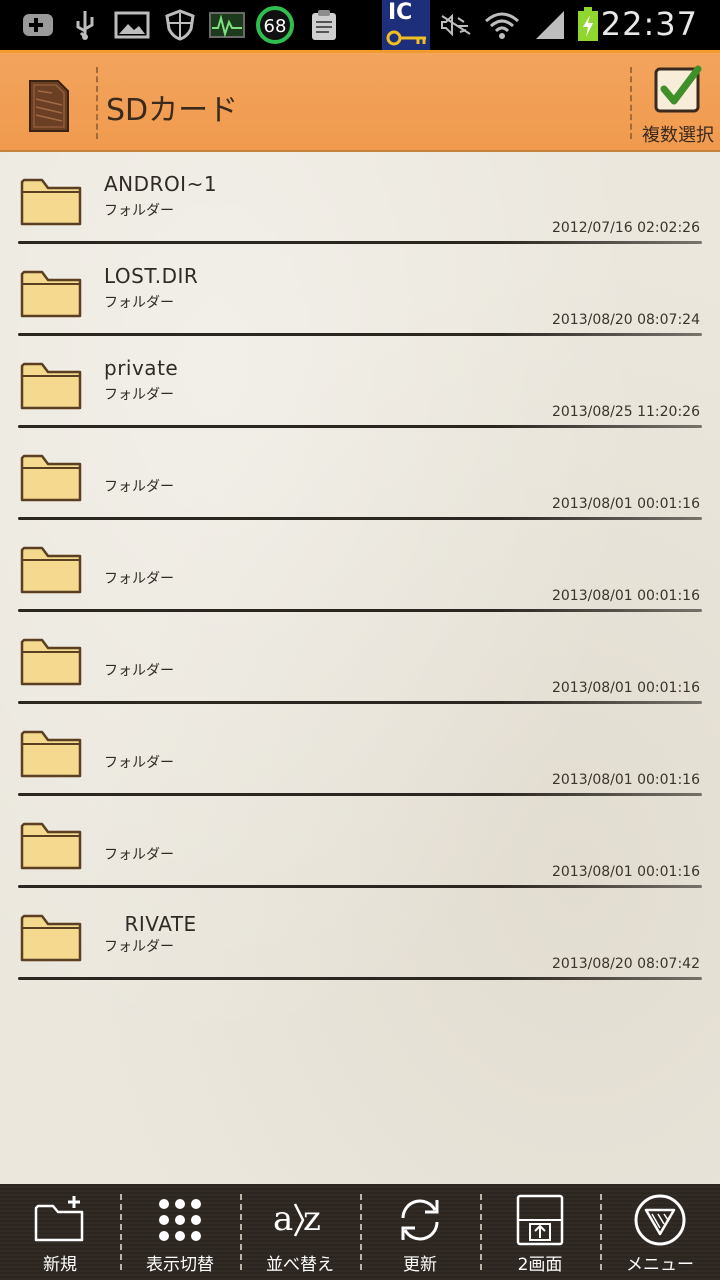  I want to click on svg-text: 68, so click(275, 26).